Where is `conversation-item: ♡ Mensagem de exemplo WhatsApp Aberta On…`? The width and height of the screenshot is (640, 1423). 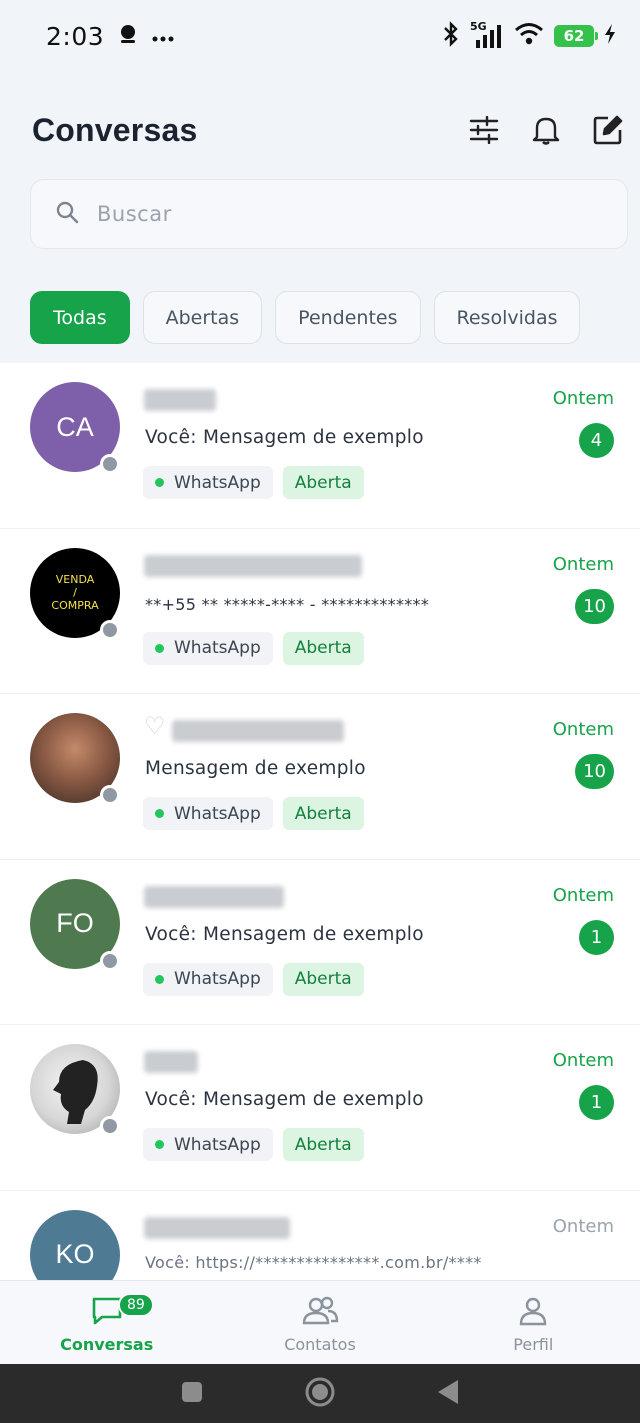
conversation-item: ♡ Mensagem de exemplo WhatsApp Aberta On… is located at coordinates (320, 777).